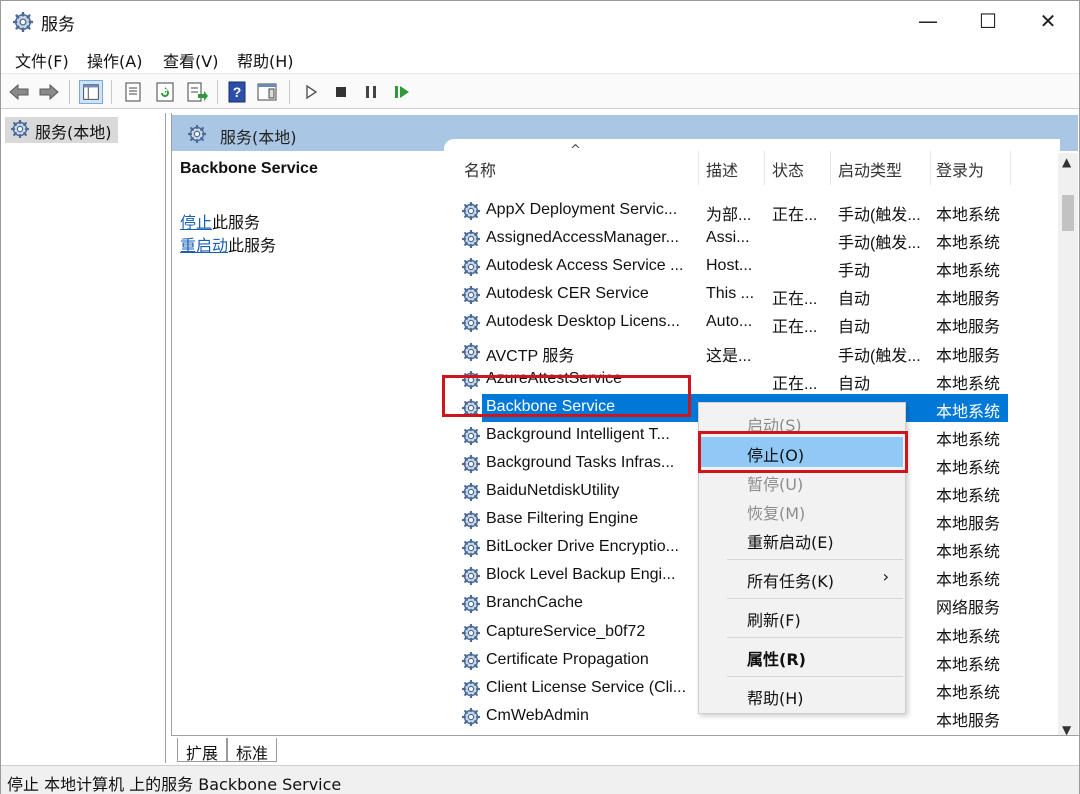 This screenshot has width=1080, height=794. I want to click on column-header-name: 名称, so click(480, 169).